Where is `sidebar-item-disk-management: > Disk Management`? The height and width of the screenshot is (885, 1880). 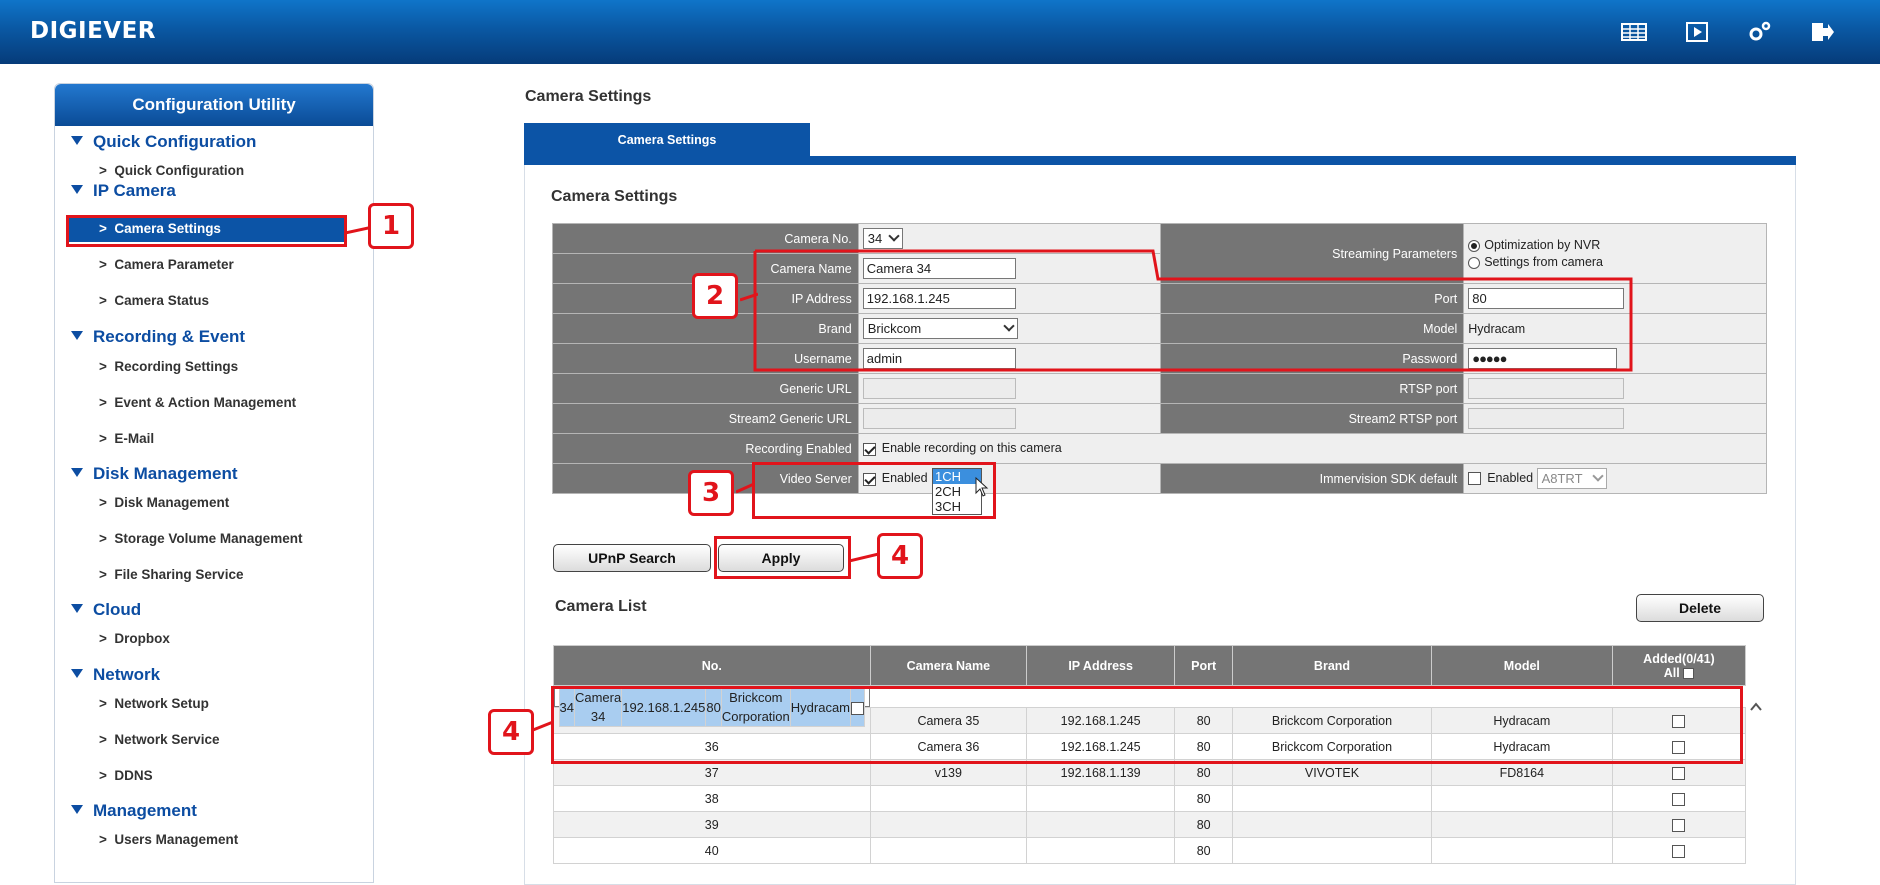 sidebar-item-disk-management: > Disk Management is located at coordinates (207, 503).